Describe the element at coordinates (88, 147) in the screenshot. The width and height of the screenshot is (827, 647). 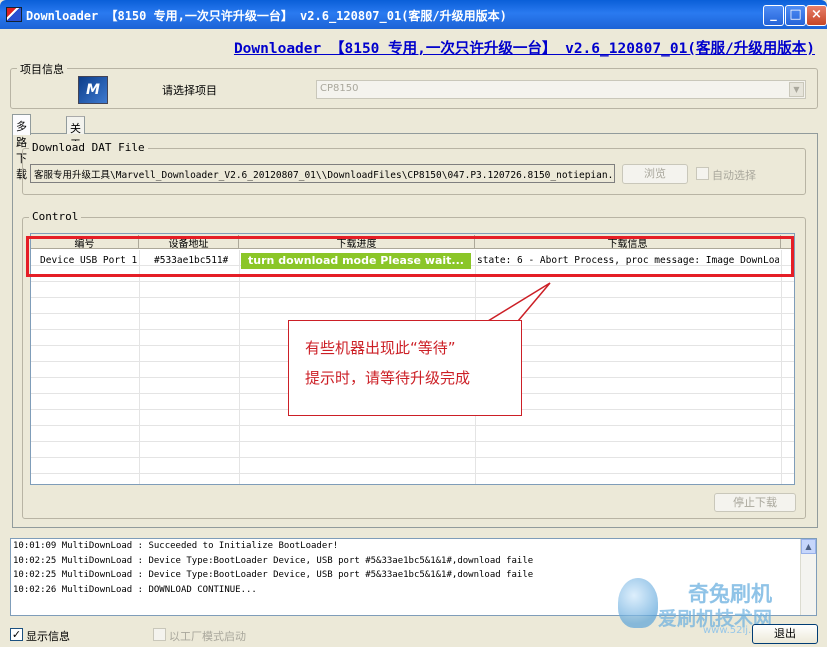
I see `download-dat-label: Download DAT File` at that location.